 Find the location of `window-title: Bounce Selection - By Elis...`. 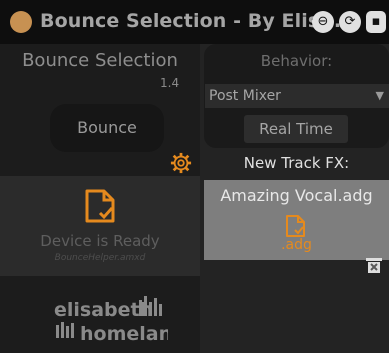

window-title: Bounce Selection - By Elis... is located at coordinates (191, 21).